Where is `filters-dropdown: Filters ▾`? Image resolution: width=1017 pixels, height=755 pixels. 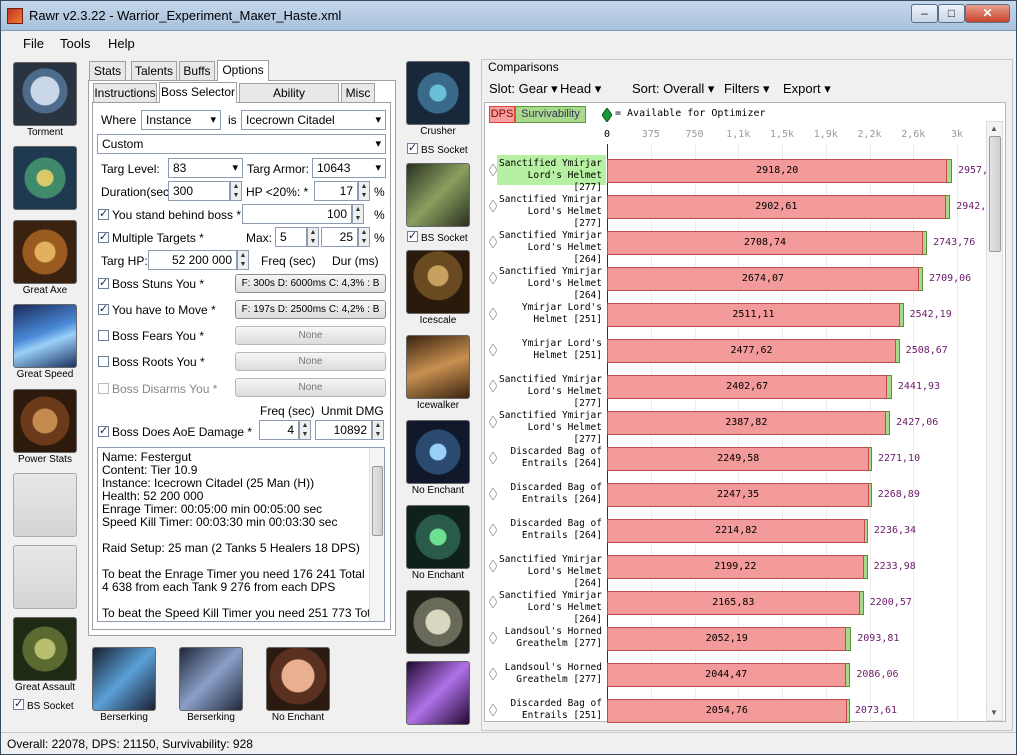
filters-dropdown: Filters ▾ is located at coordinates (747, 89).